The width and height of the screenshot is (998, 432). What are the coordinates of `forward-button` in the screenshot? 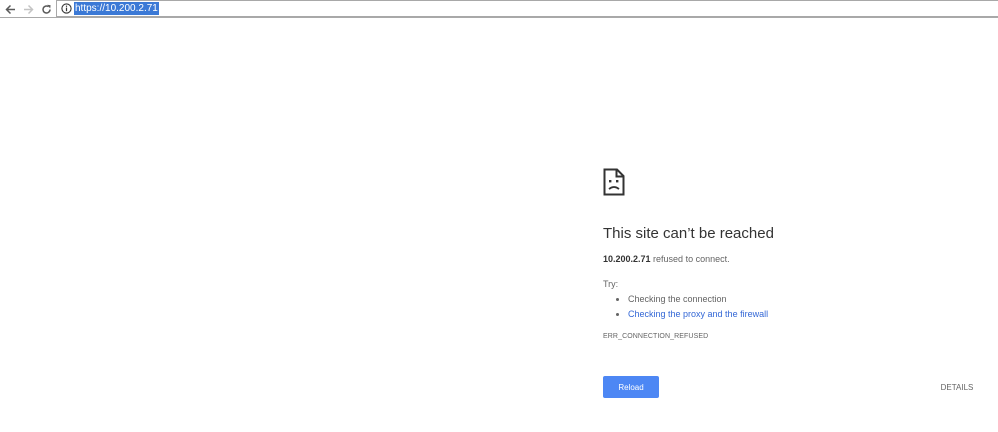 It's located at (28, 9).